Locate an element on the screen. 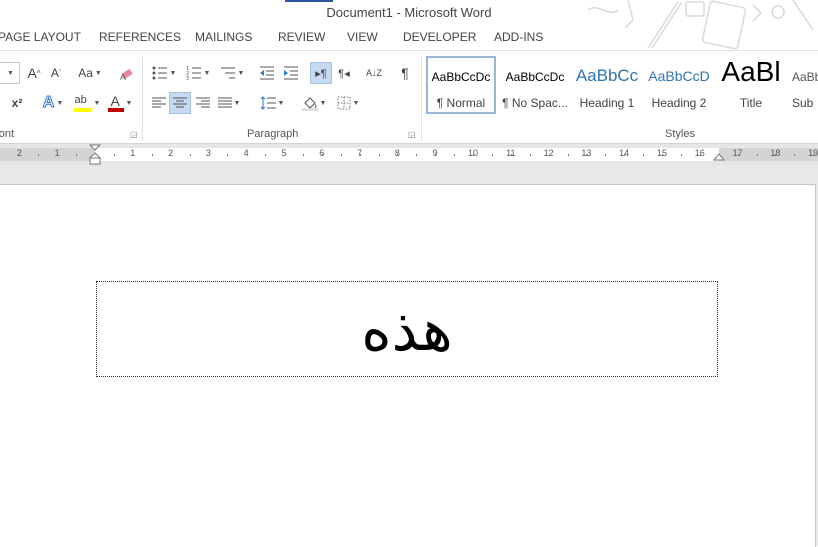 The height and width of the screenshot is (547, 818). style-sample: AaBb is located at coordinates (805, 77).